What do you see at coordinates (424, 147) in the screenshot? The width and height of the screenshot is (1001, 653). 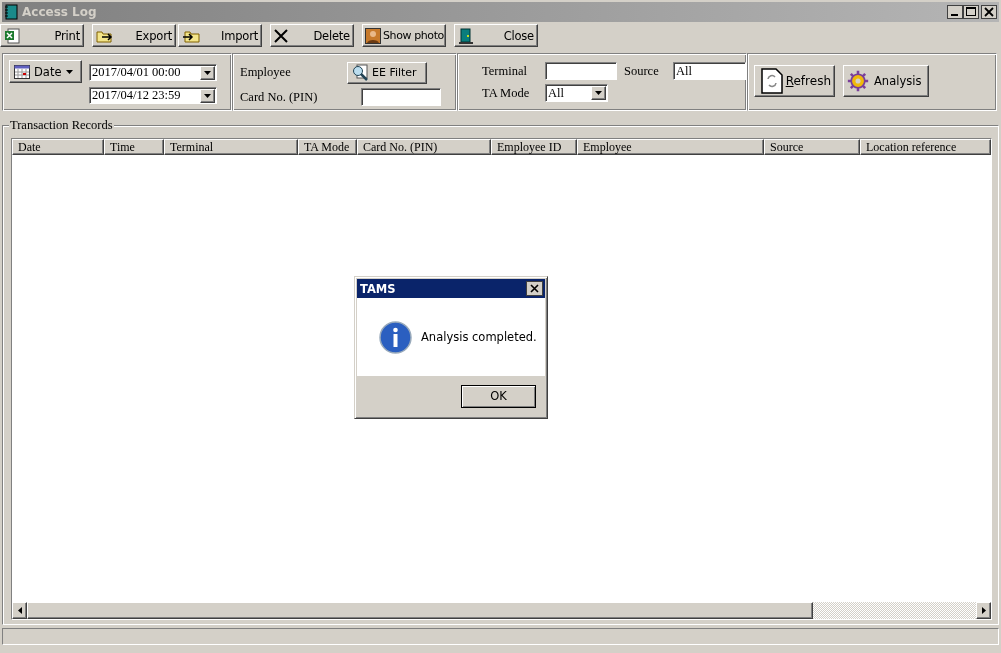 I see `column-header: Card No. (PIN)` at bounding box center [424, 147].